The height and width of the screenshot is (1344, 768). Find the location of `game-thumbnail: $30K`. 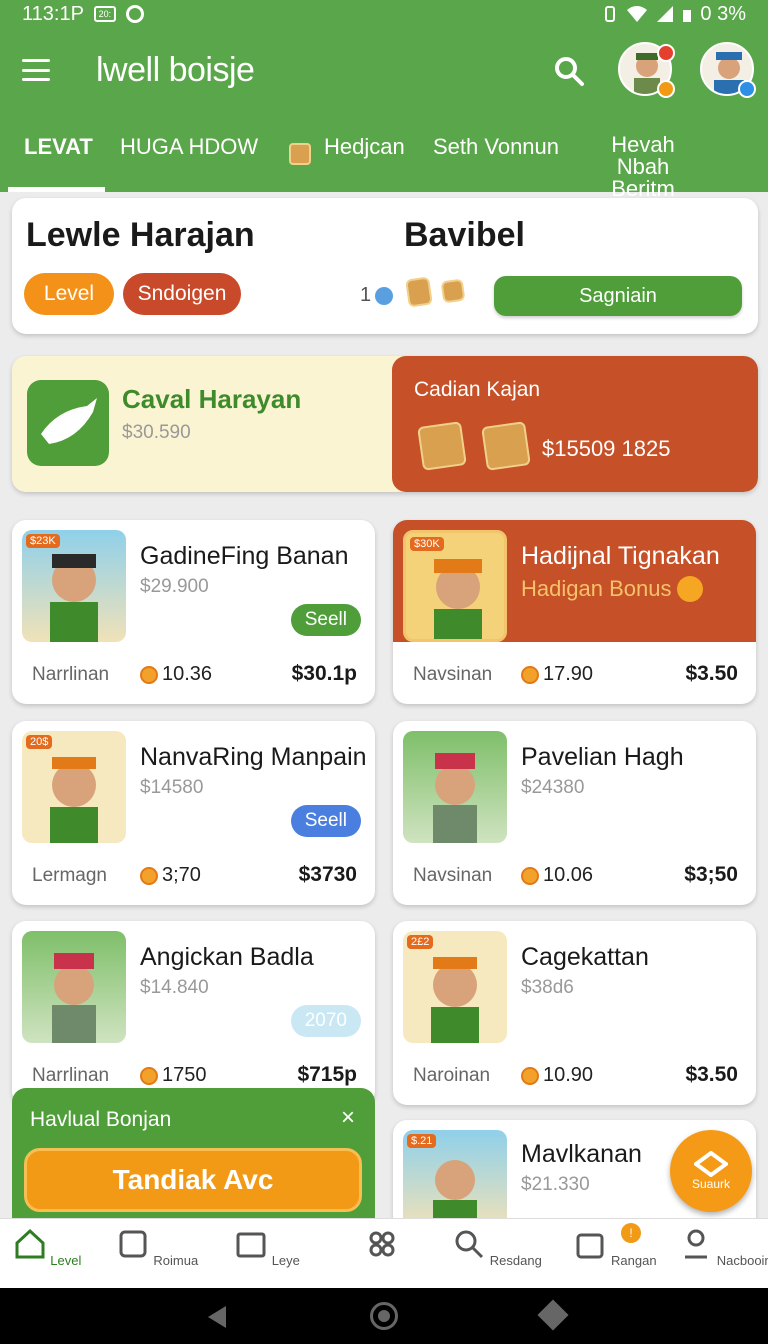

game-thumbnail: $30K is located at coordinates (455, 586).